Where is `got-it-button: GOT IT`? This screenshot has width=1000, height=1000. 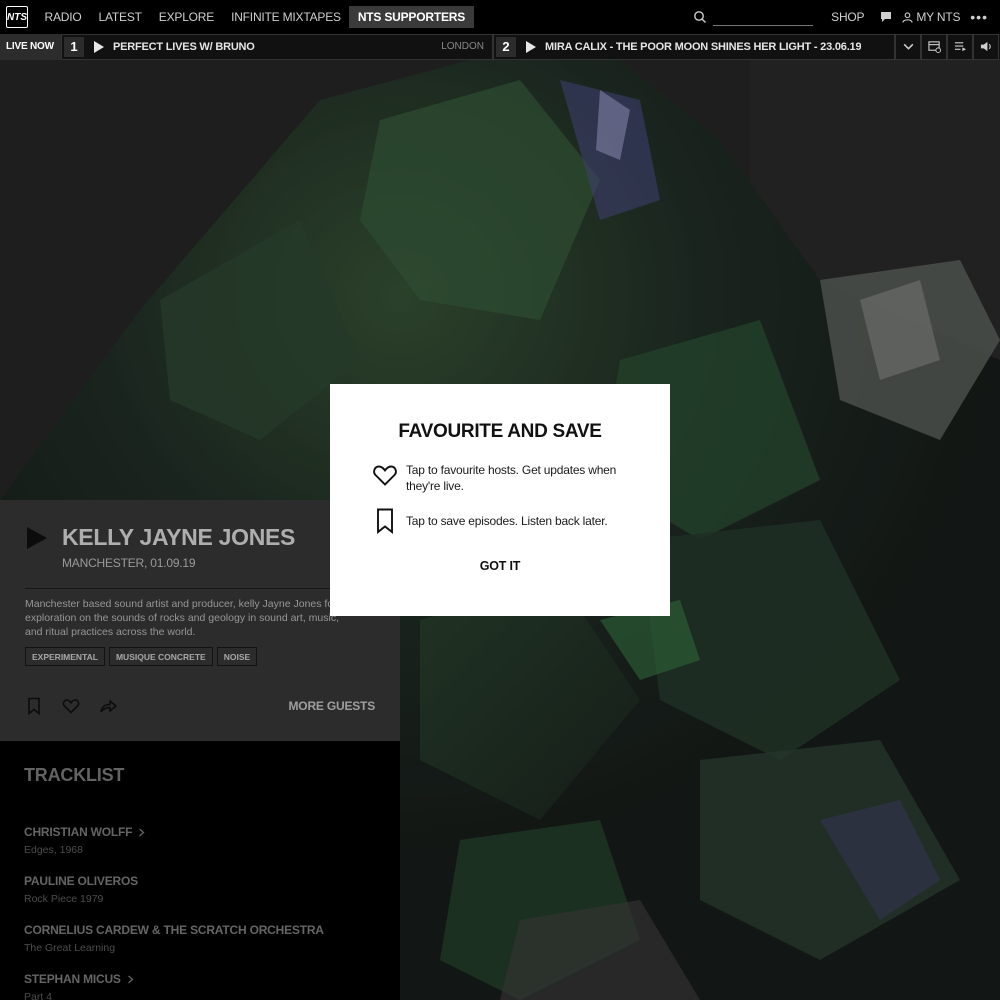
got-it-button: GOT IT is located at coordinates (500, 566).